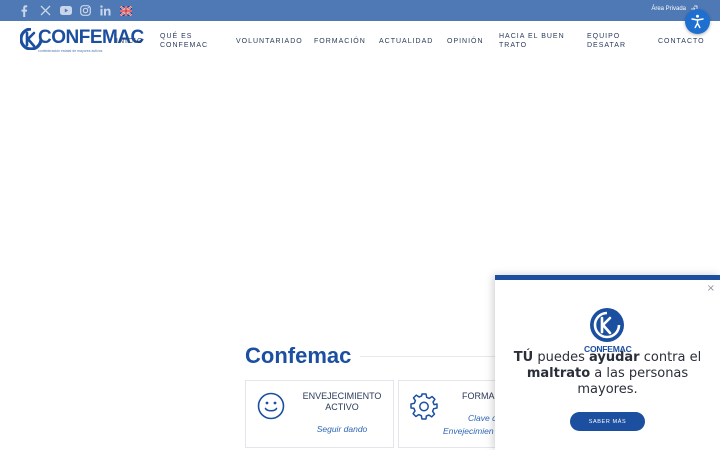  I want to click on accessibility-button, so click(697, 21).